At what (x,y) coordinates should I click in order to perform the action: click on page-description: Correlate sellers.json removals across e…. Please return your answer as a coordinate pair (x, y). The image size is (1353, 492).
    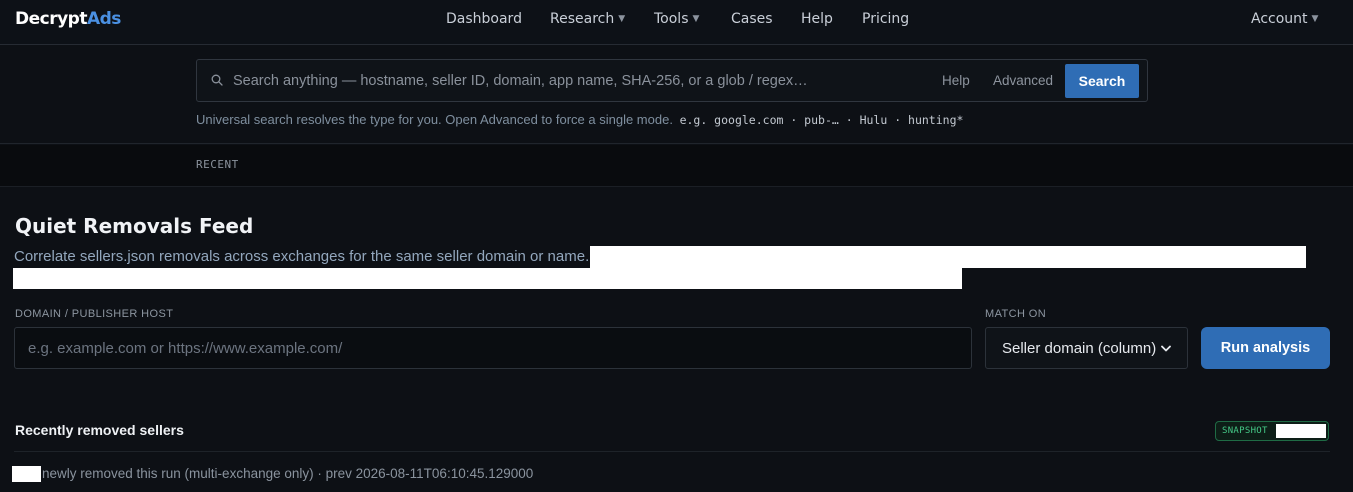
    Looking at the image, I should click on (302, 256).